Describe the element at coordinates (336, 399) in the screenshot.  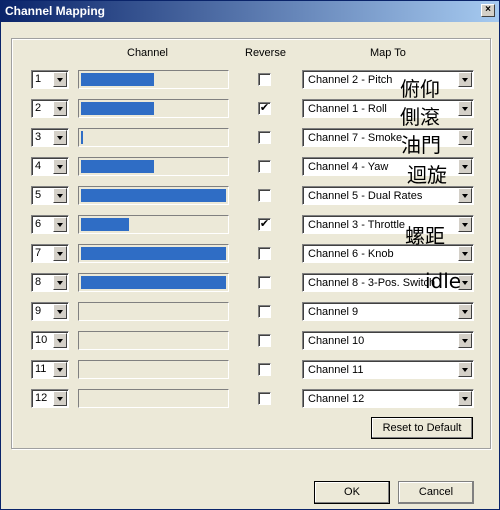
I see `map-to-value: Channel 12` at that location.